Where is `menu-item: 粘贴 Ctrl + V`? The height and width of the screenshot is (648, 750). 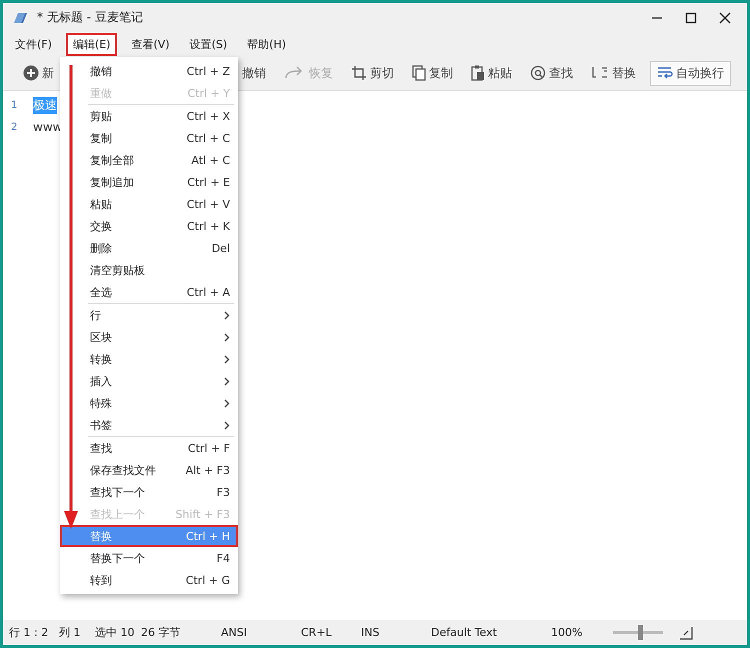 menu-item: 粘贴 Ctrl + V is located at coordinates (149, 204).